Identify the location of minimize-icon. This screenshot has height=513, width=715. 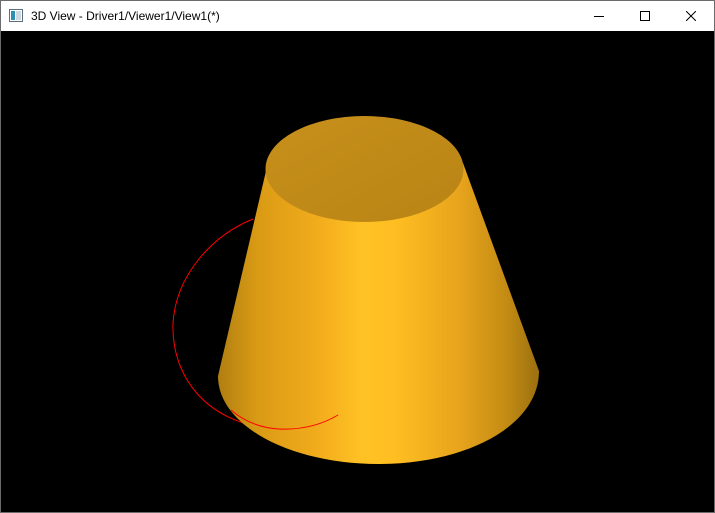
(599, 16).